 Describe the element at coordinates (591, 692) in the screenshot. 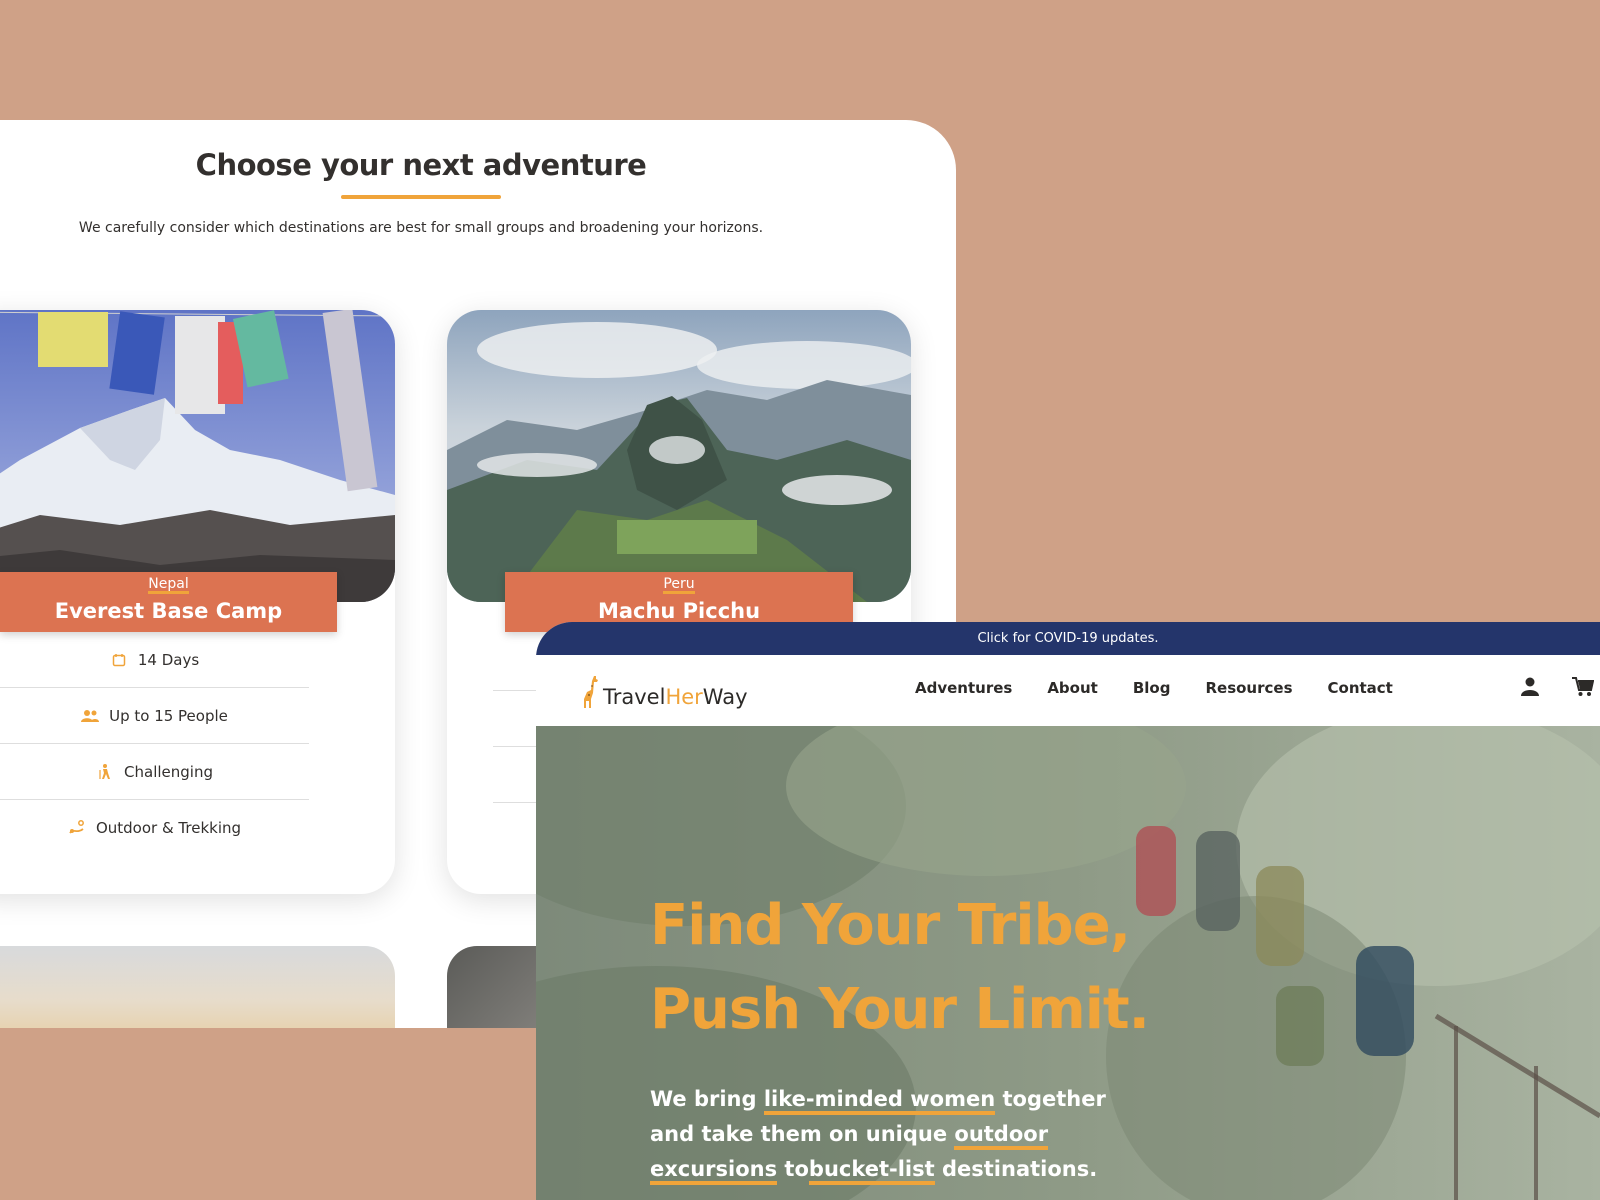

I see `giraffe-logo-icon` at that location.